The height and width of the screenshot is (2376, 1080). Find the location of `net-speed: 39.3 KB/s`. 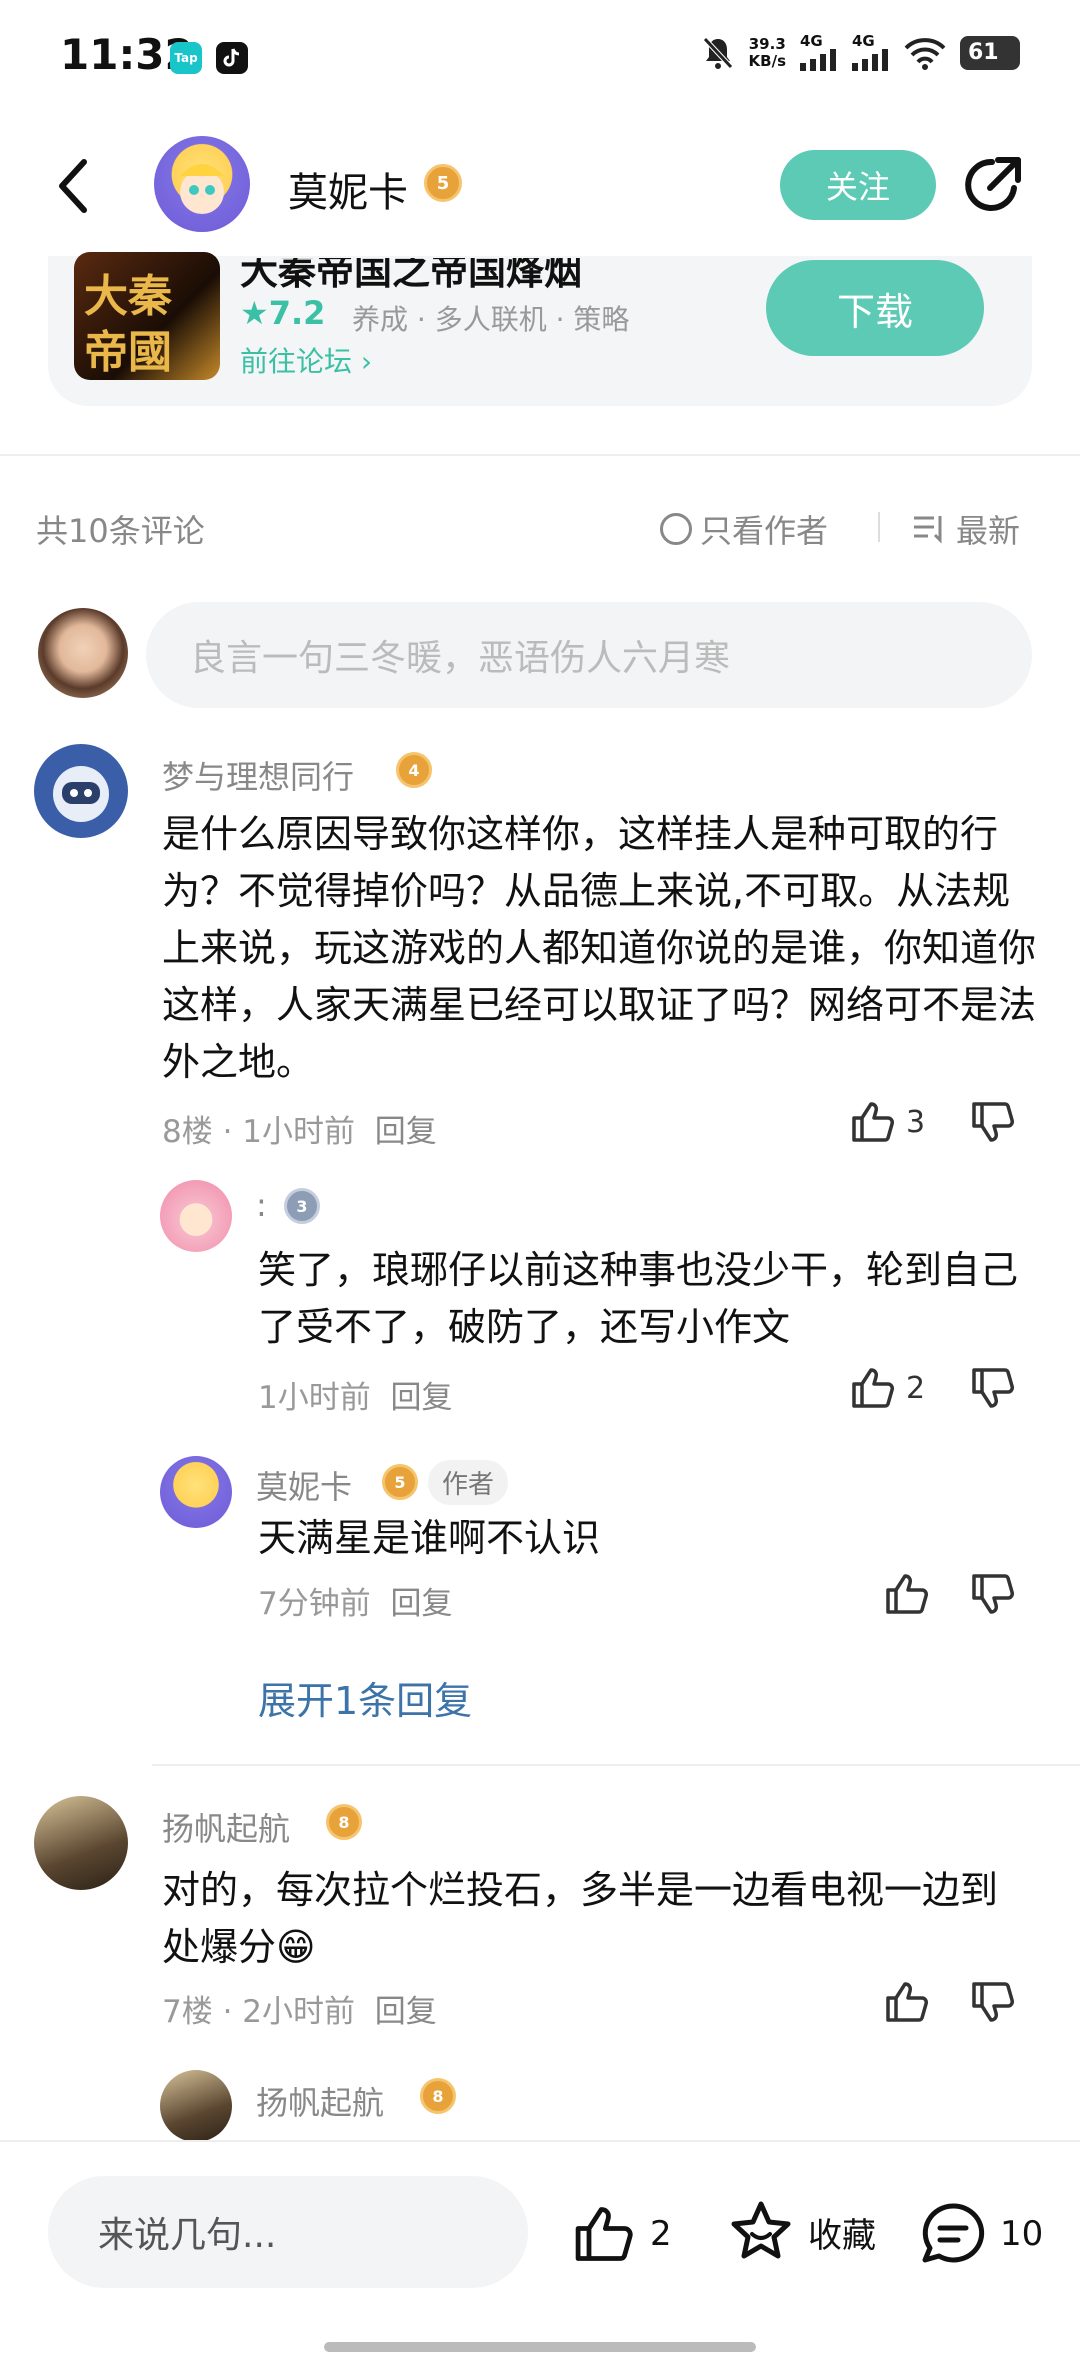

net-speed: 39.3 KB/s is located at coordinates (767, 52).